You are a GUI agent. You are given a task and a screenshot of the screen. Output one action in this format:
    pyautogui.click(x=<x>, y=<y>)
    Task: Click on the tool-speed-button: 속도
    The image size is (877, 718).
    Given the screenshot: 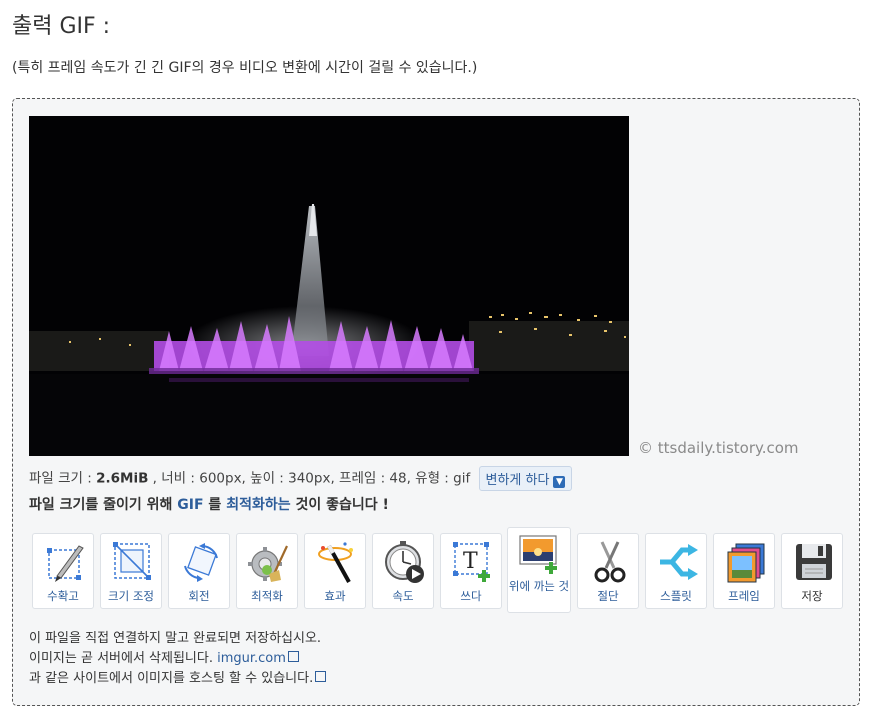 What is the action you would take?
    pyautogui.click(x=403, y=571)
    